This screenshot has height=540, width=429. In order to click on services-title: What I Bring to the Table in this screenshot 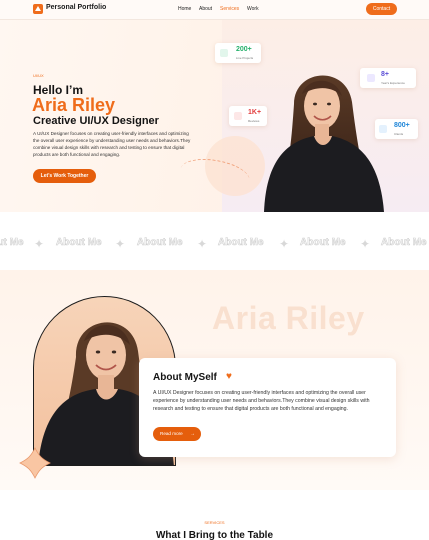, I will do `click(214, 535)`.